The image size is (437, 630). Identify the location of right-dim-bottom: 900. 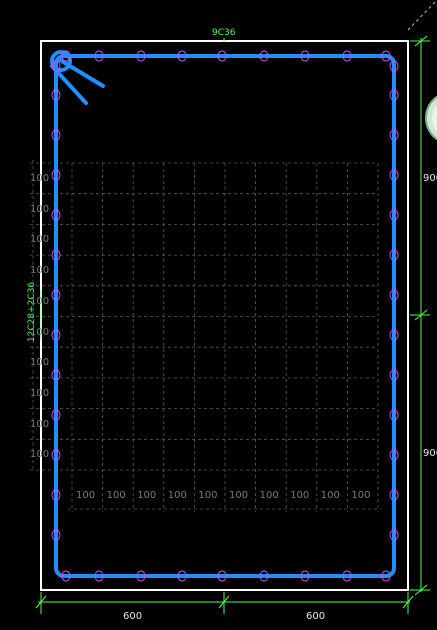
(430, 453).